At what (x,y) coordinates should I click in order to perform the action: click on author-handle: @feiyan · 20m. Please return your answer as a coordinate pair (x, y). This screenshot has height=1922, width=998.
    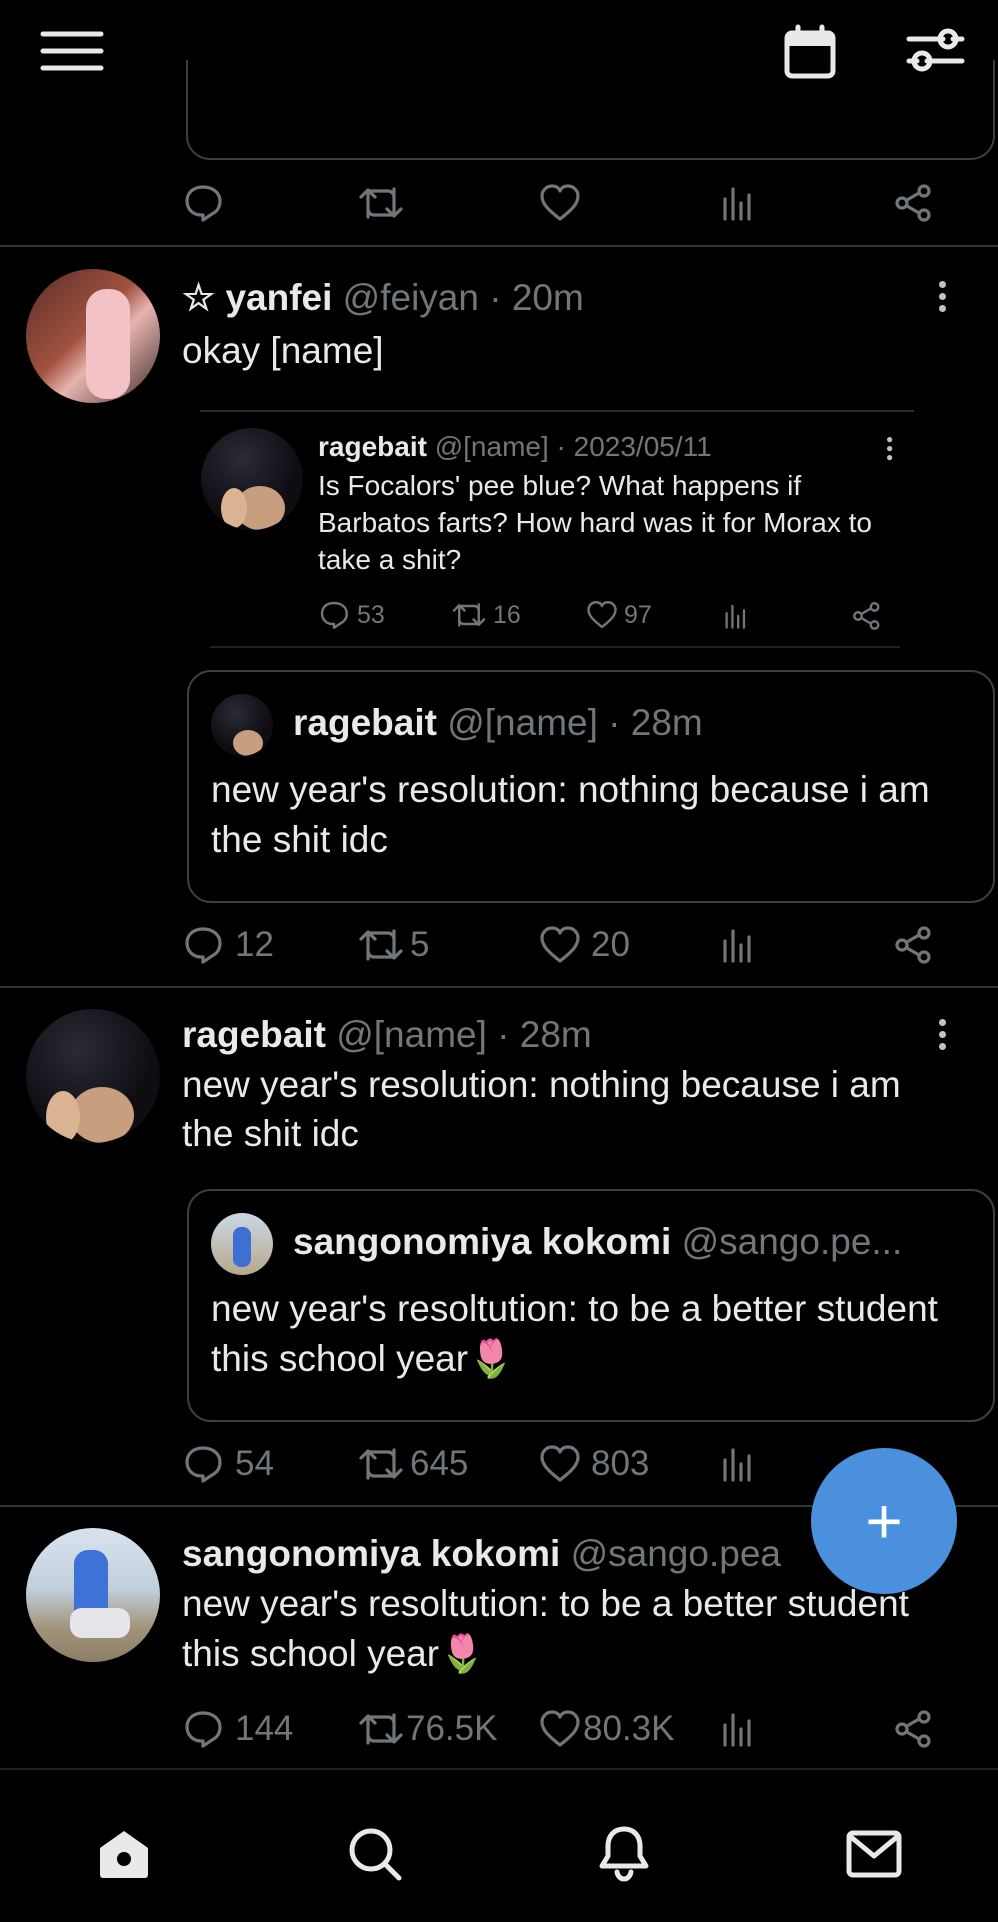
    Looking at the image, I should click on (463, 297).